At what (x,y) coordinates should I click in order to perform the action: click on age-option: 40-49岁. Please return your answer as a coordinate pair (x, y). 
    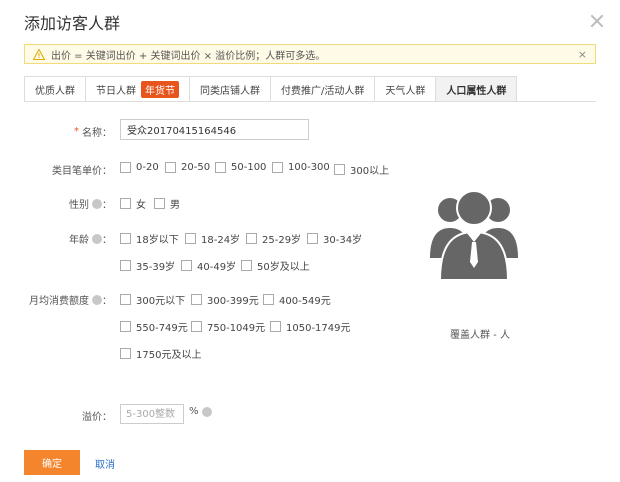
    Looking at the image, I should click on (208, 265).